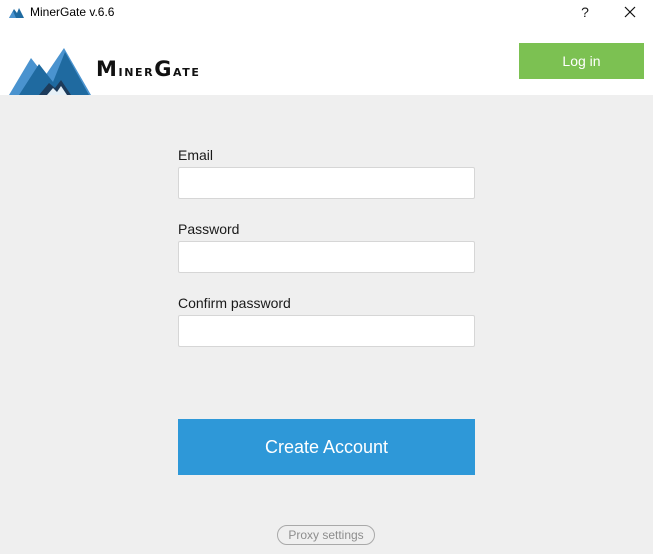  What do you see at coordinates (326, 257) in the screenshot?
I see `password-field` at bounding box center [326, 257].